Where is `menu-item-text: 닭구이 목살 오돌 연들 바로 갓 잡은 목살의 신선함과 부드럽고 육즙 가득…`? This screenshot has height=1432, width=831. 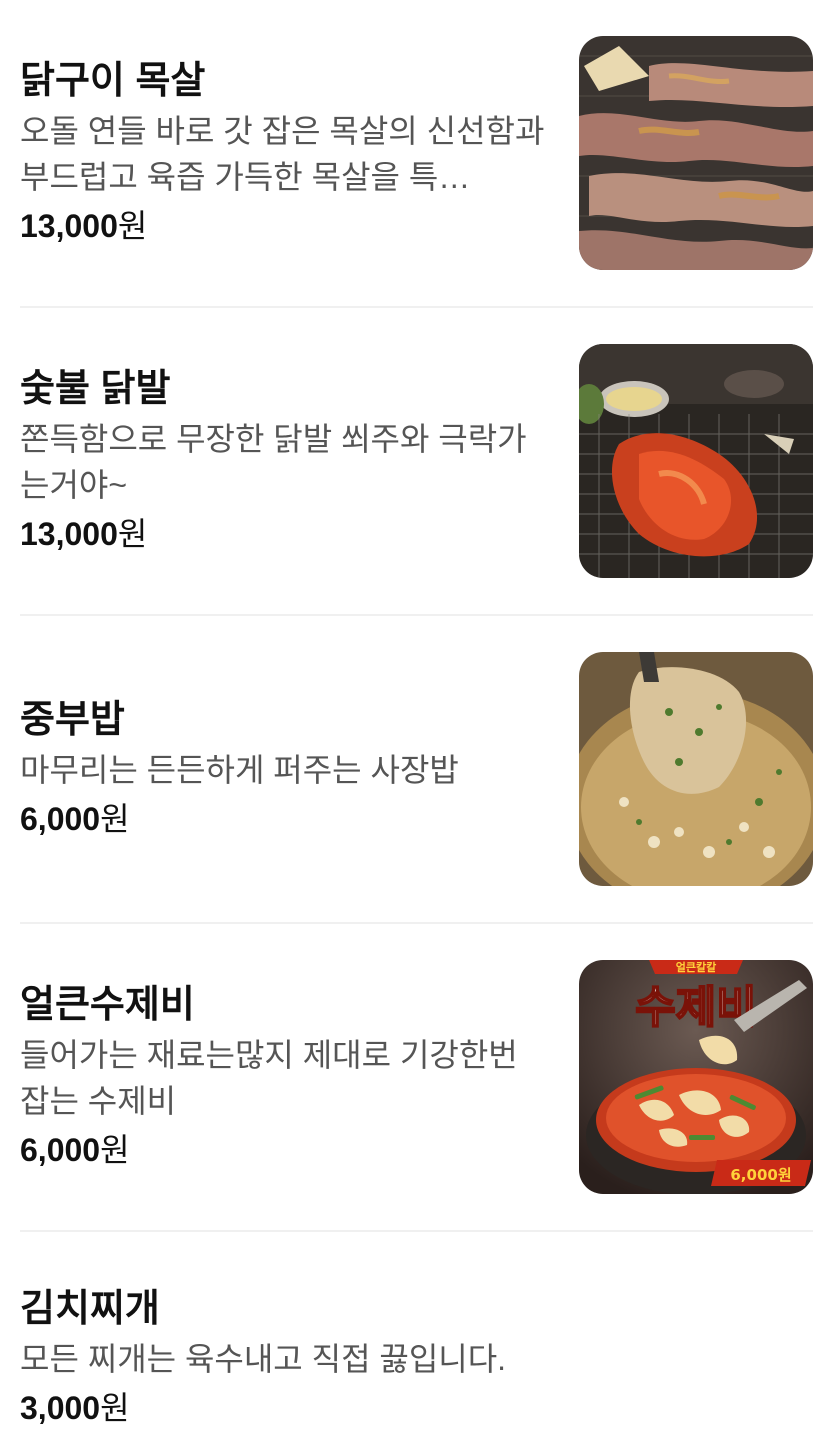 menu-item-text: 닭구이 목살 오돌 연들 바로 갓 잡은 목살의 신선함과 부드럽고 육즙 가득… is located at coordinates (282, 153).